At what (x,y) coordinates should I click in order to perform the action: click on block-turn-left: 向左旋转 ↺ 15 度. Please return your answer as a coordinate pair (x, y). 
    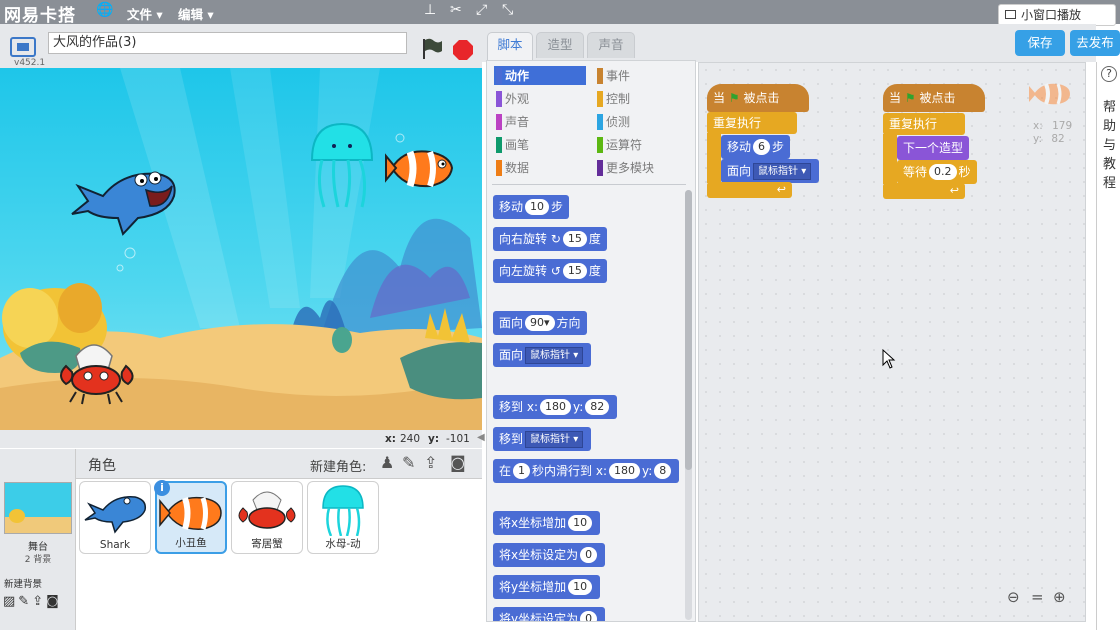
    Looking at the image, I should click on (550, 271).